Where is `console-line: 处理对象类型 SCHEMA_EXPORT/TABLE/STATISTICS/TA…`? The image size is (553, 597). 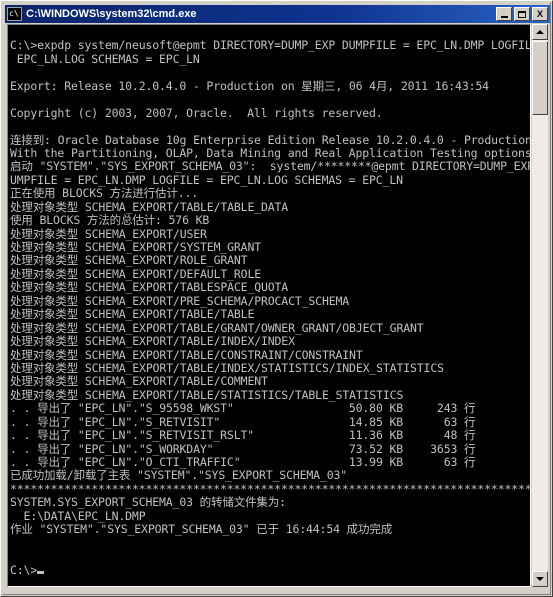
console-line: 处理对象类型 SCHEMA_EXPORT/TABLE/STATISTICS/TA… is located at coordinates (207, 394).